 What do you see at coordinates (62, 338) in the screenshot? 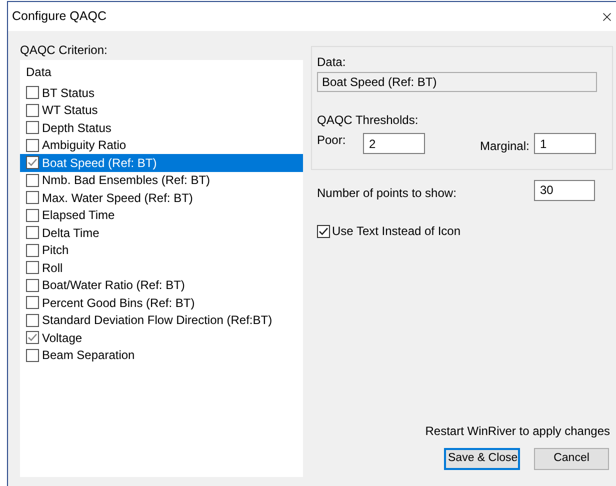
I see `item-label: Voltage` at bounding box center [62, 338].